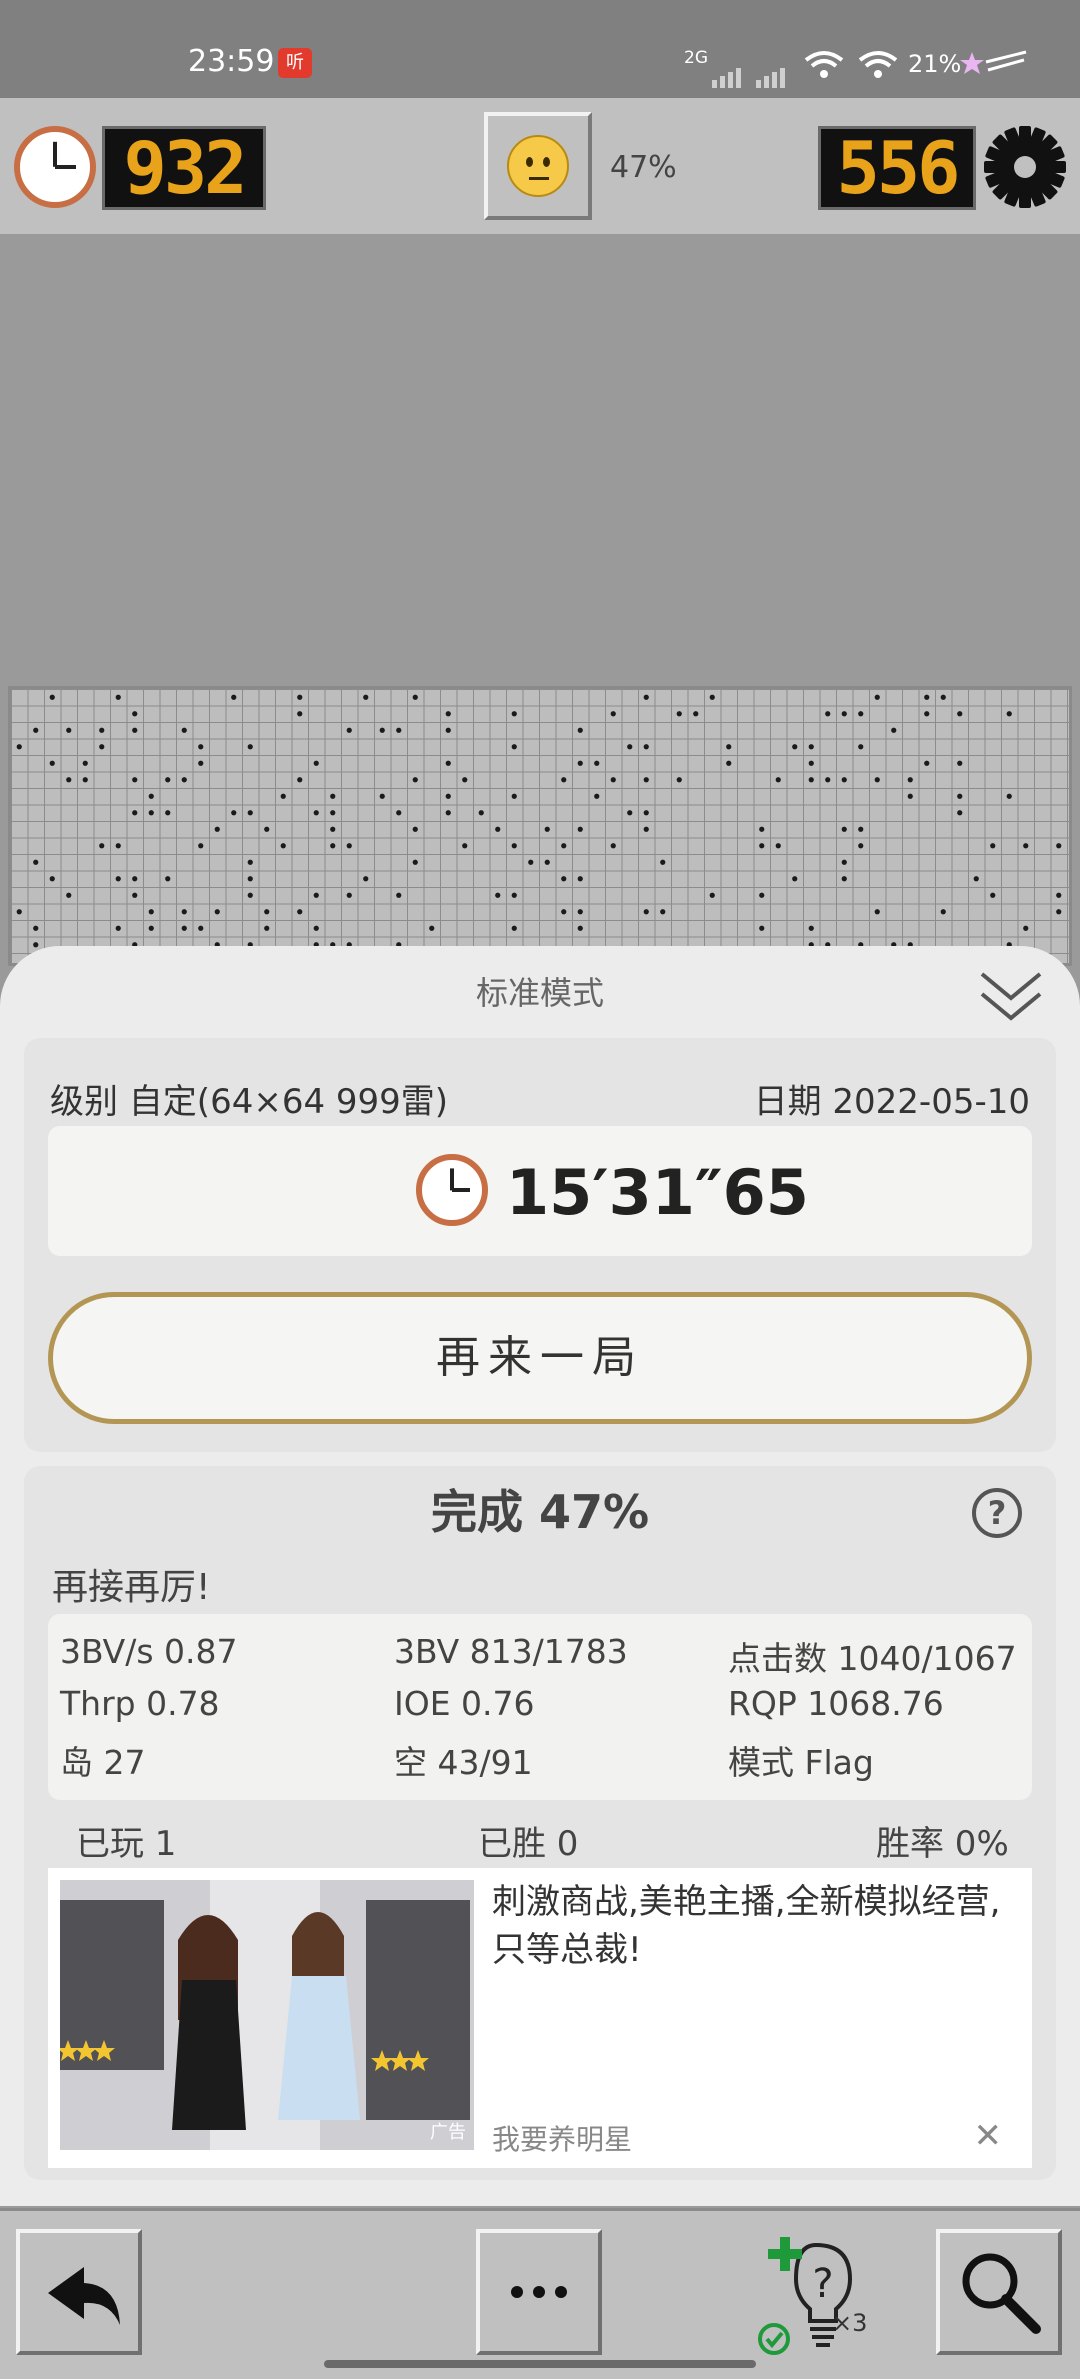 Image resolution: width=1080 pixels, height=2379 pixels. Describe the element at coordinates (540, 2364) in the screenshot. I see `home-indicator` at that location.